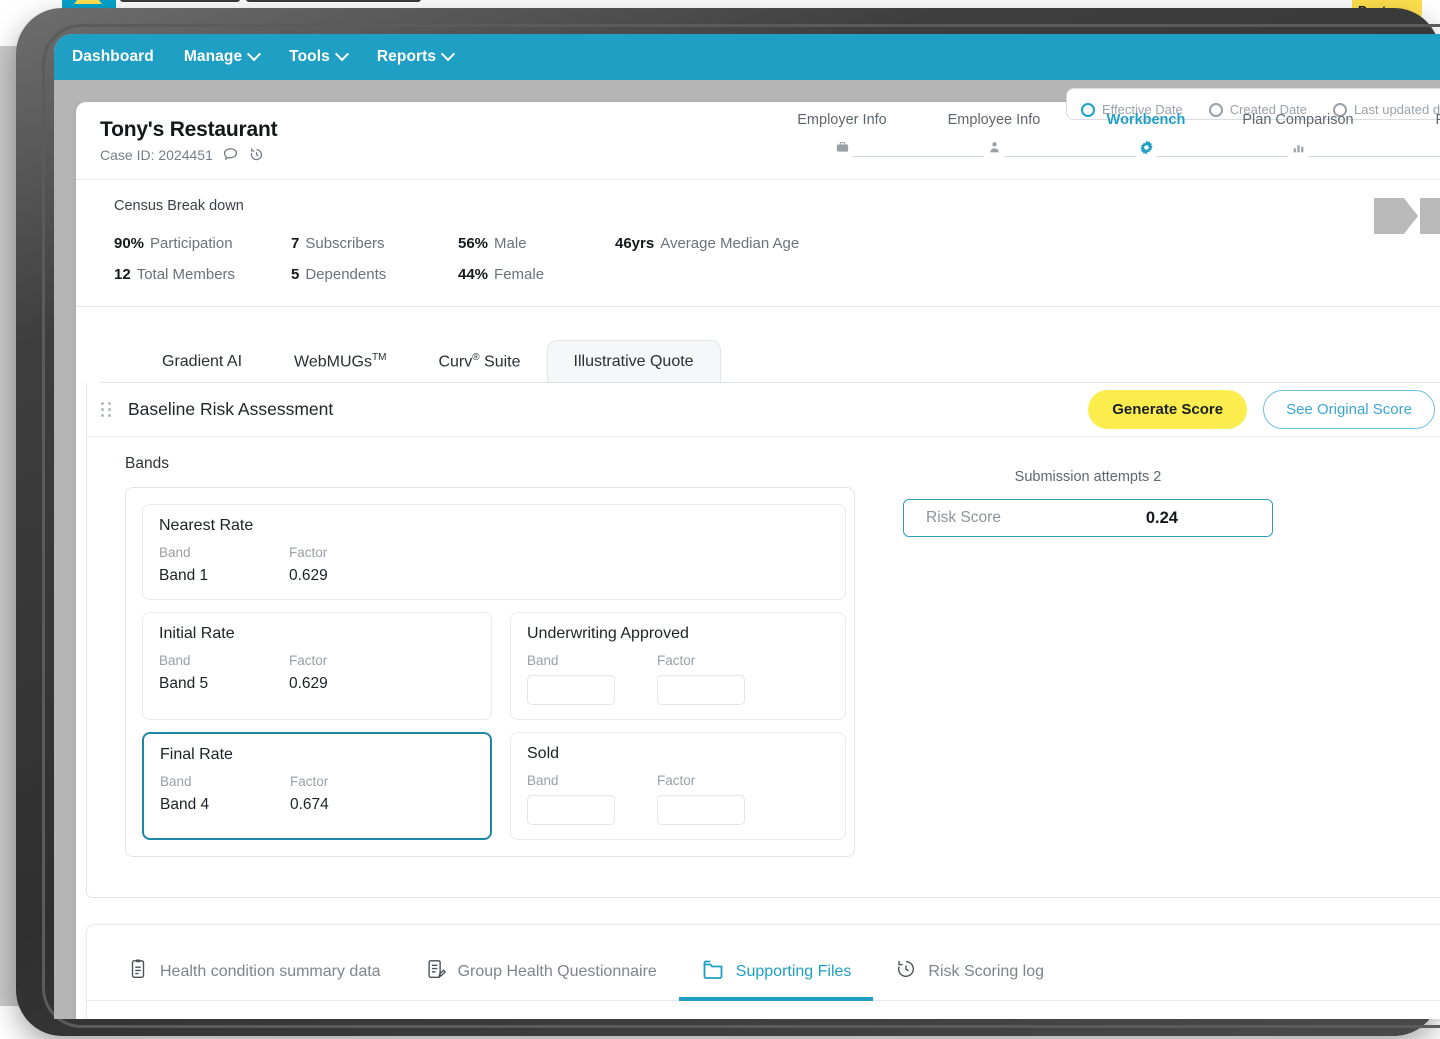 Image resolution: width=1440 pixels, height=1039 pixels. I want to click on census-stat: 44% Female, so click(530, 274).